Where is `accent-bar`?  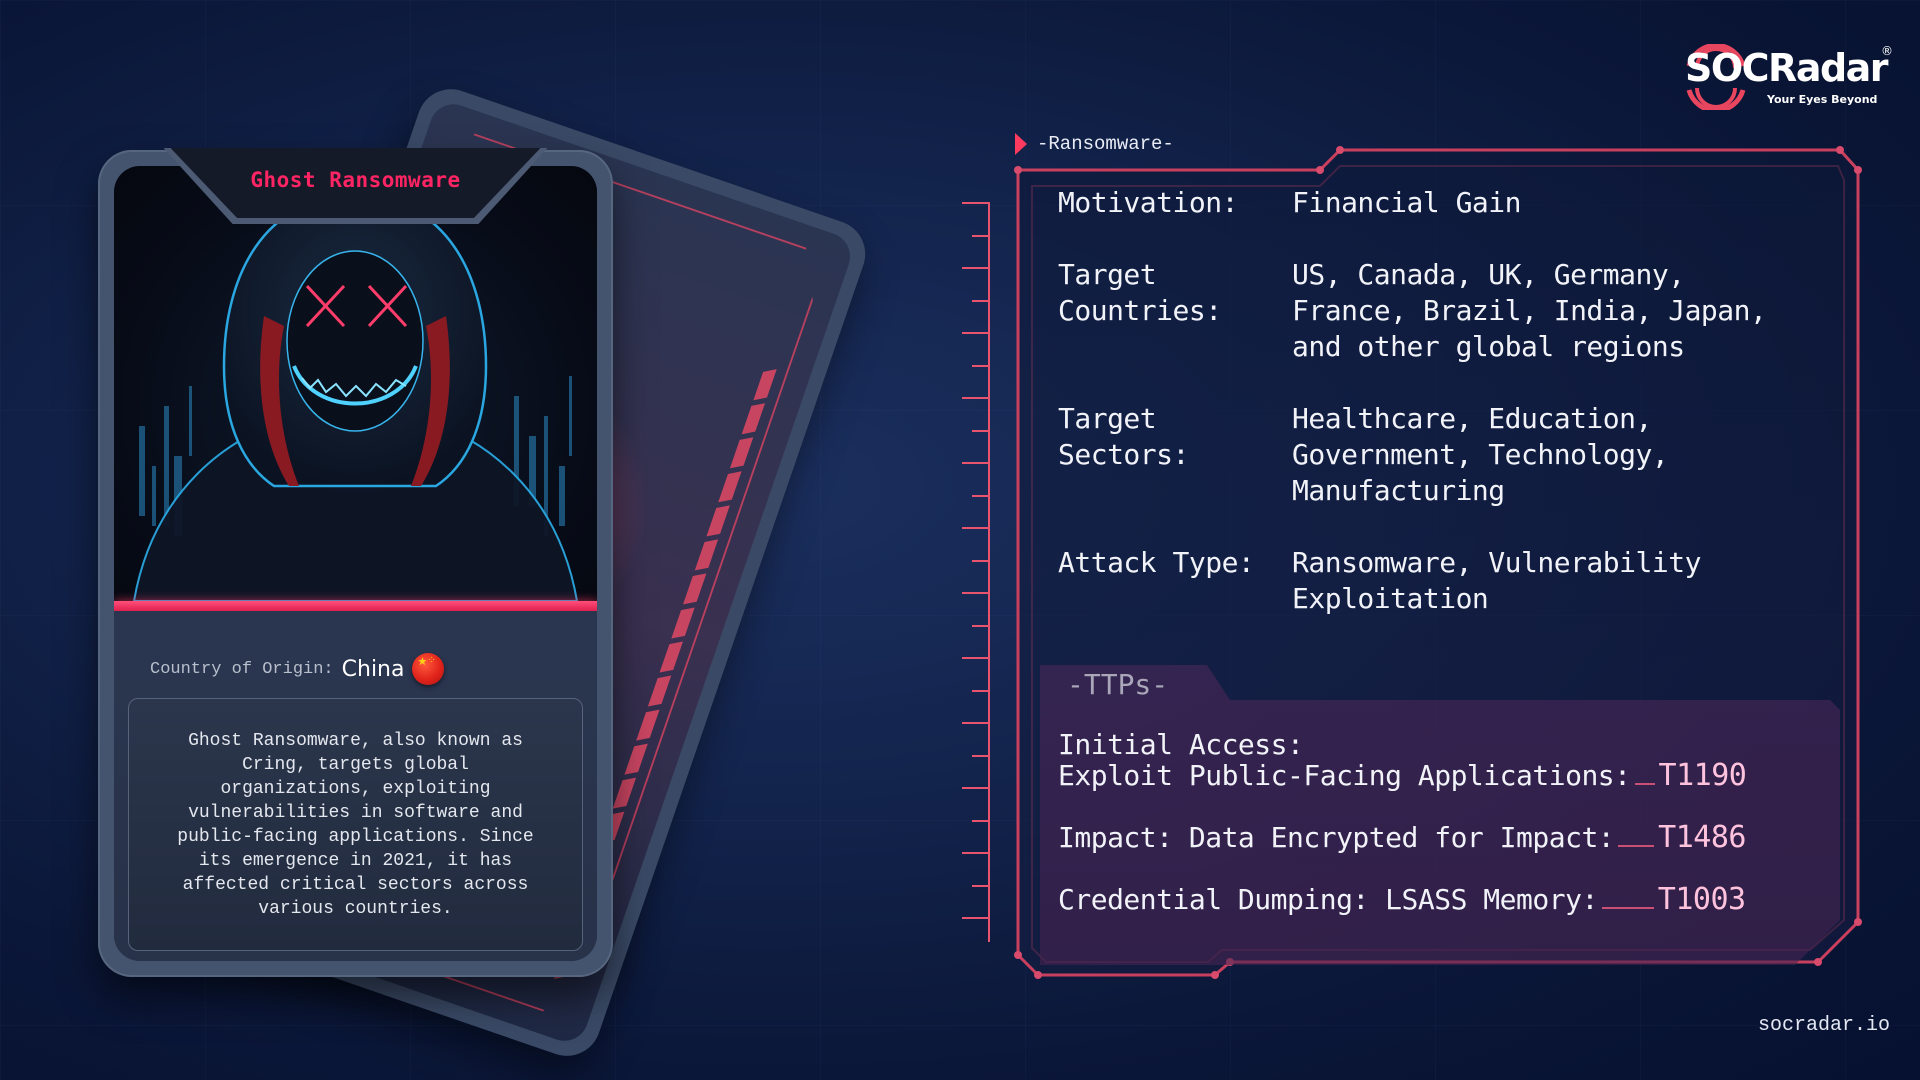
accent-bar is located at coordinates (355, 606).